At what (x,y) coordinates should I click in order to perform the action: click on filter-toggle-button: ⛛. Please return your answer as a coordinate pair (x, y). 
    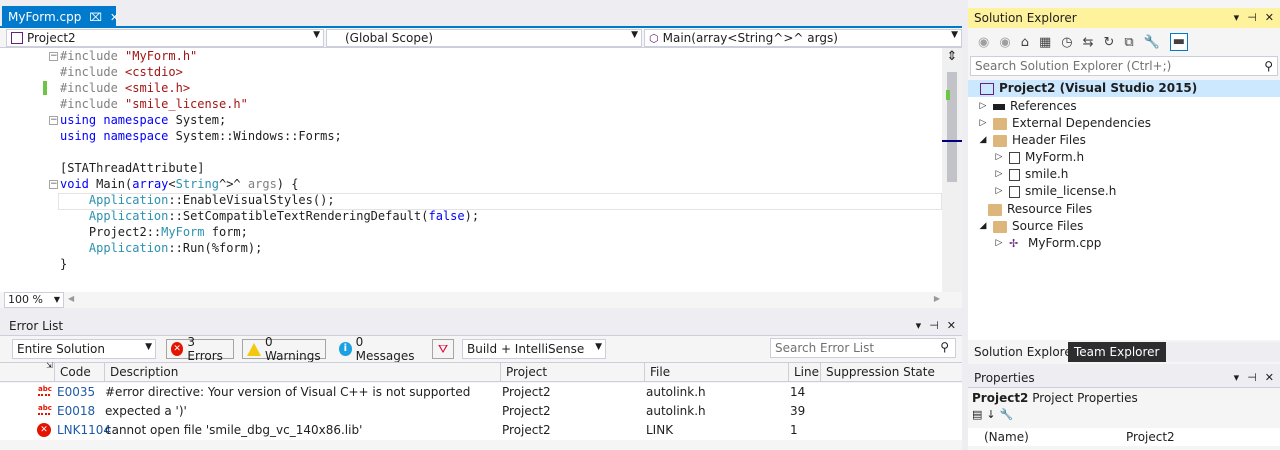
    Looking at the image, I should click on (443, 349).